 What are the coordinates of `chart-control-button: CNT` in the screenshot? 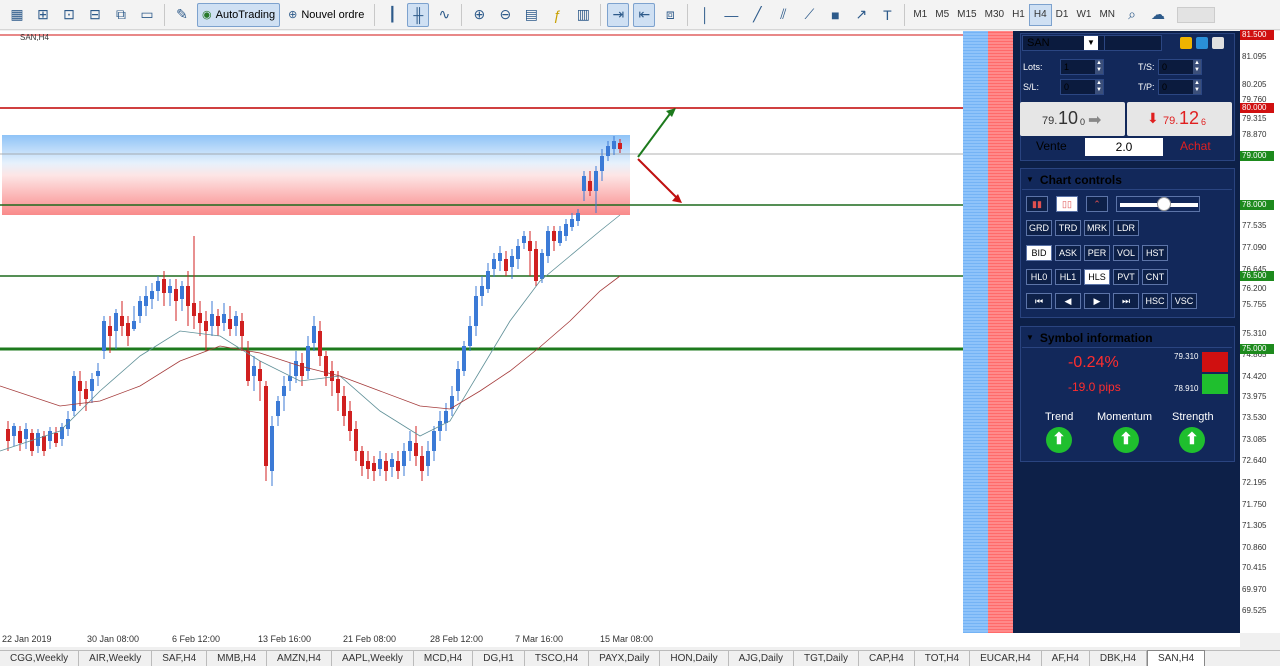 It's located at (1155, 277).